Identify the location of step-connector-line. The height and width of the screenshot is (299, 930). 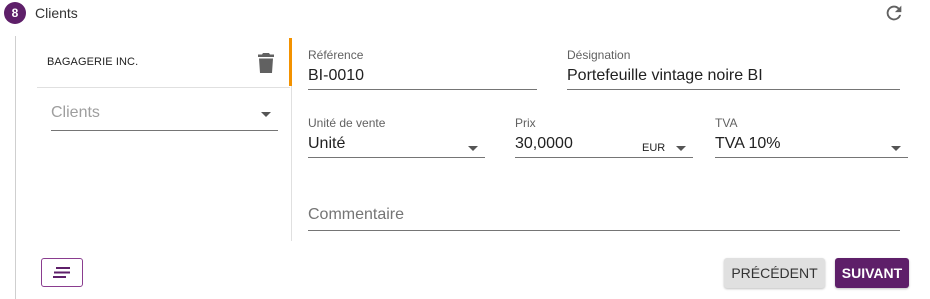
(15, 167).